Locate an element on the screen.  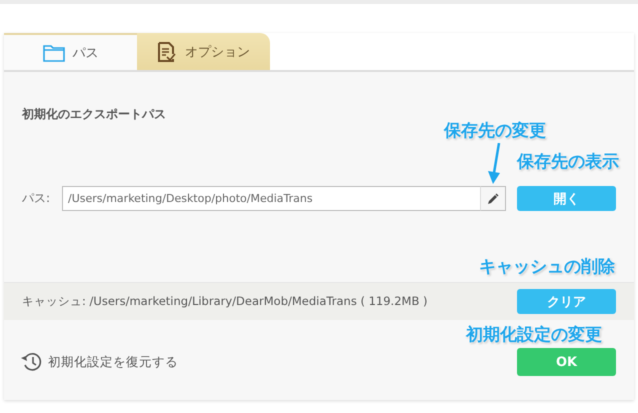
section-heading: 初期化のエクスポートパス is located at coordinates (94, 113).